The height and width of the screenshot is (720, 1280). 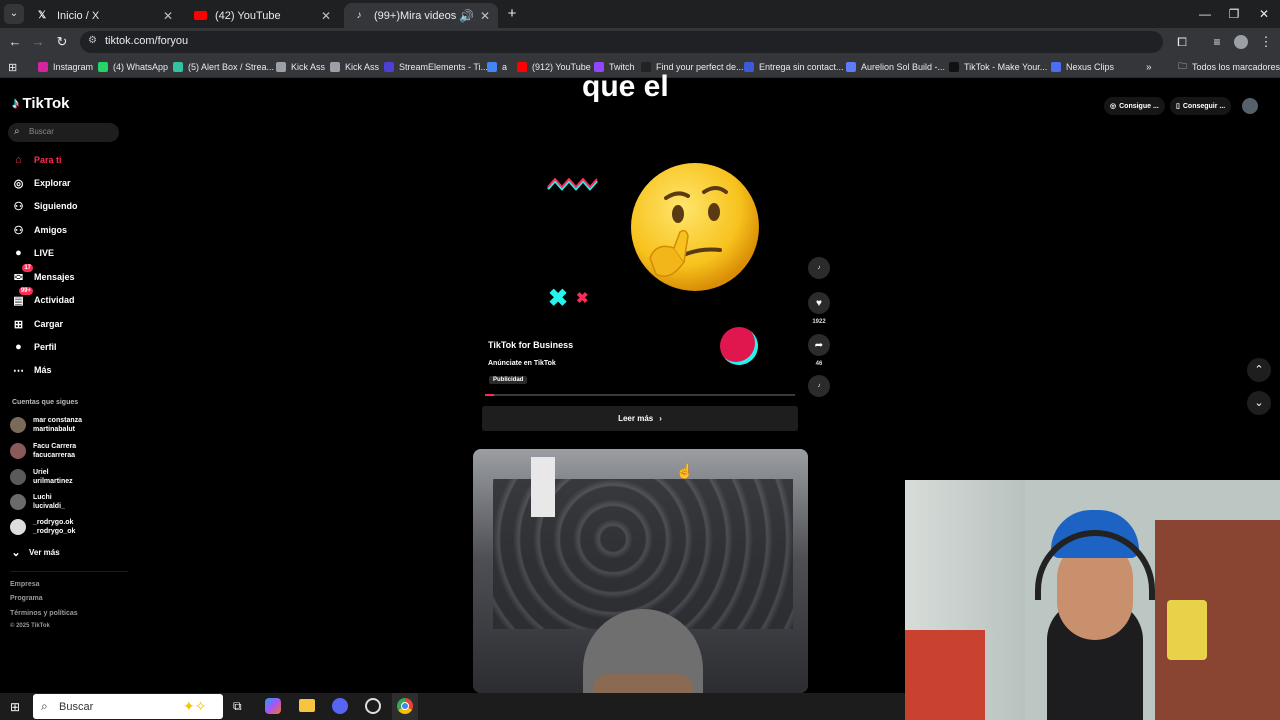 I want to click on windows-start-icon: ⊞, so click(x=15, y=707).